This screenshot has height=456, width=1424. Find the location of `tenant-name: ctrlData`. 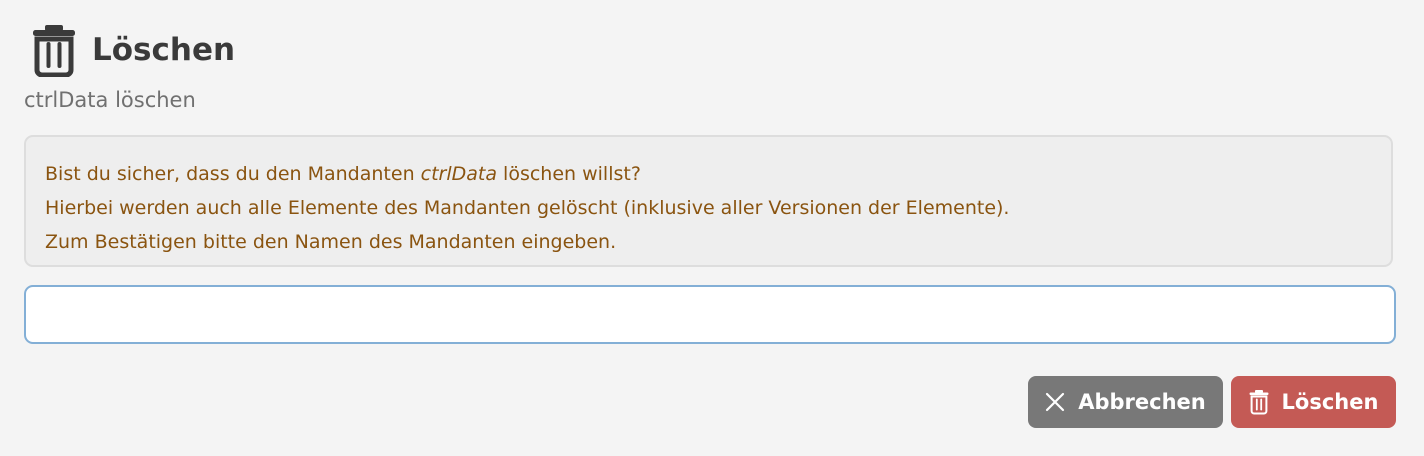

tenant-name: ctrlData is located at coordinates (459, 174).